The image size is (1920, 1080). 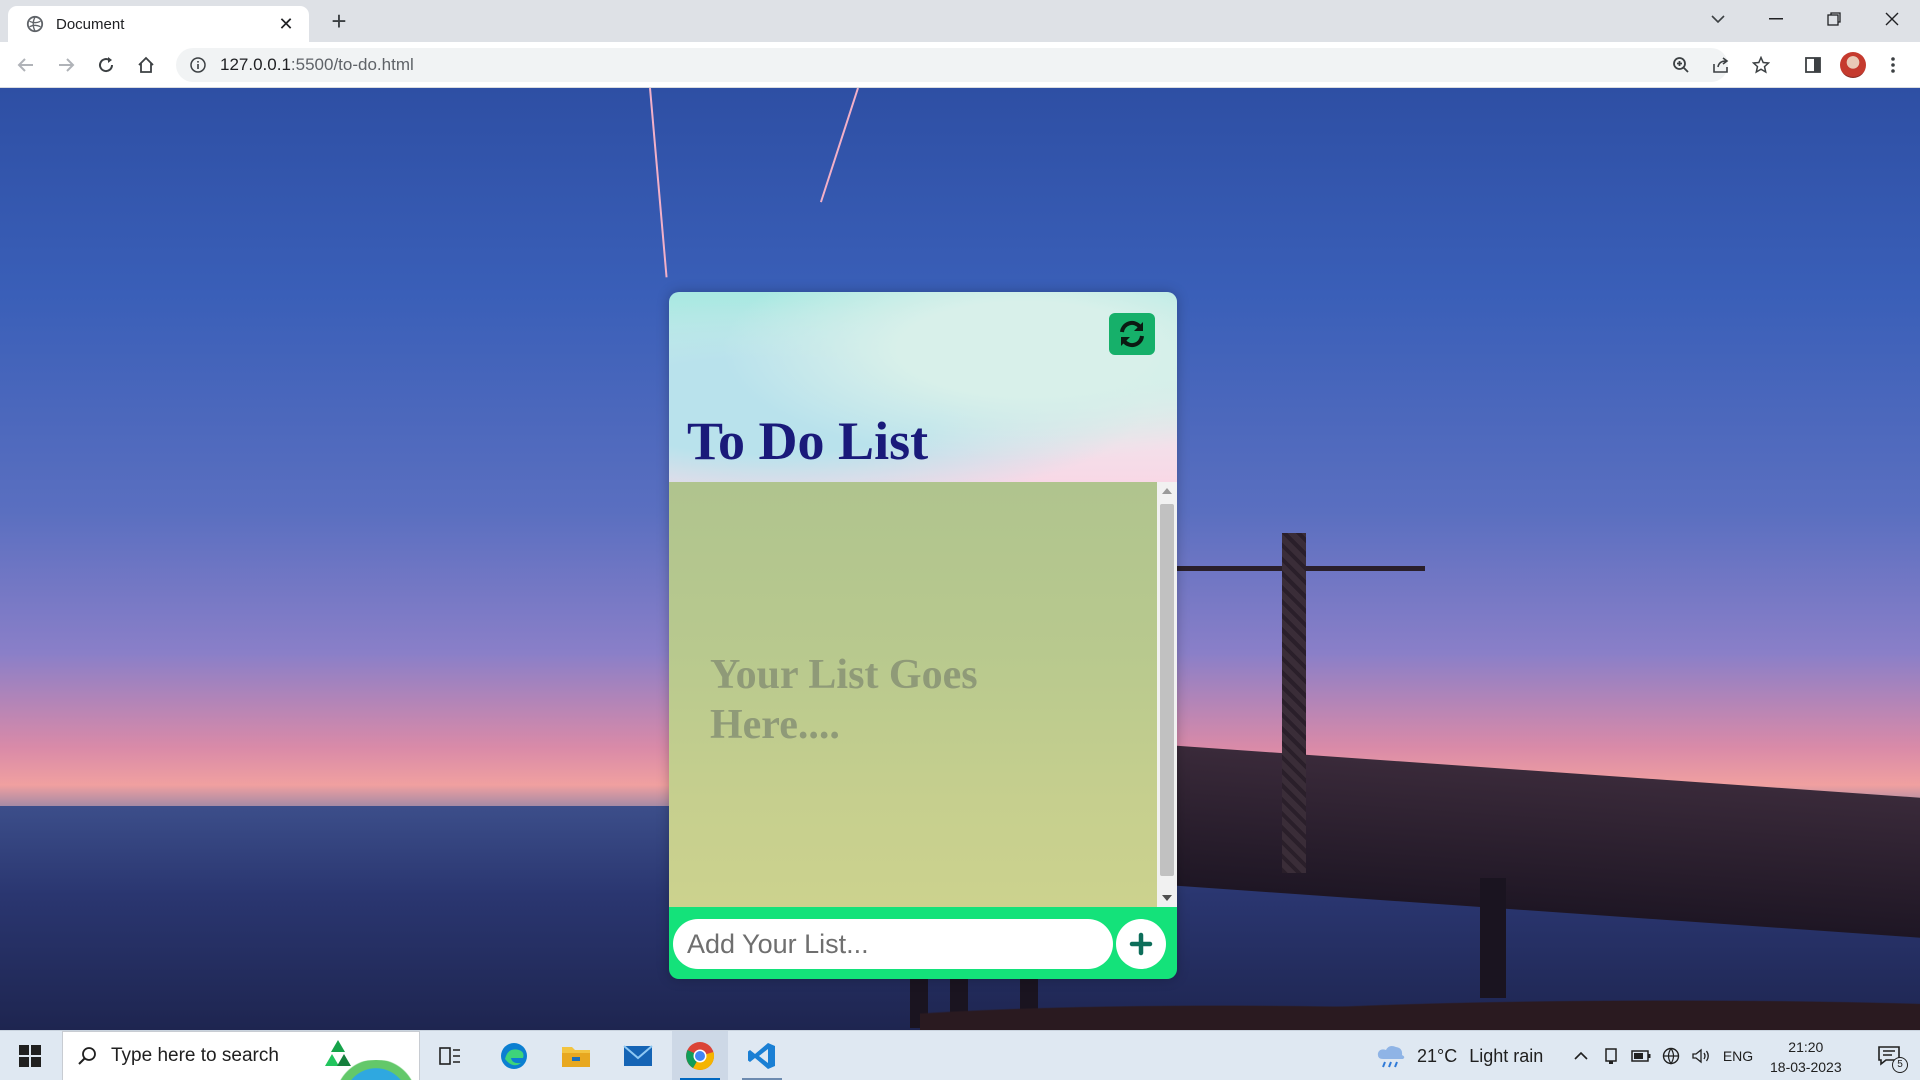 What do you see at coordinates (1671, 1055) in the screenshot?
I see `network-globe-icon` at bounding box center [1671, 1055].